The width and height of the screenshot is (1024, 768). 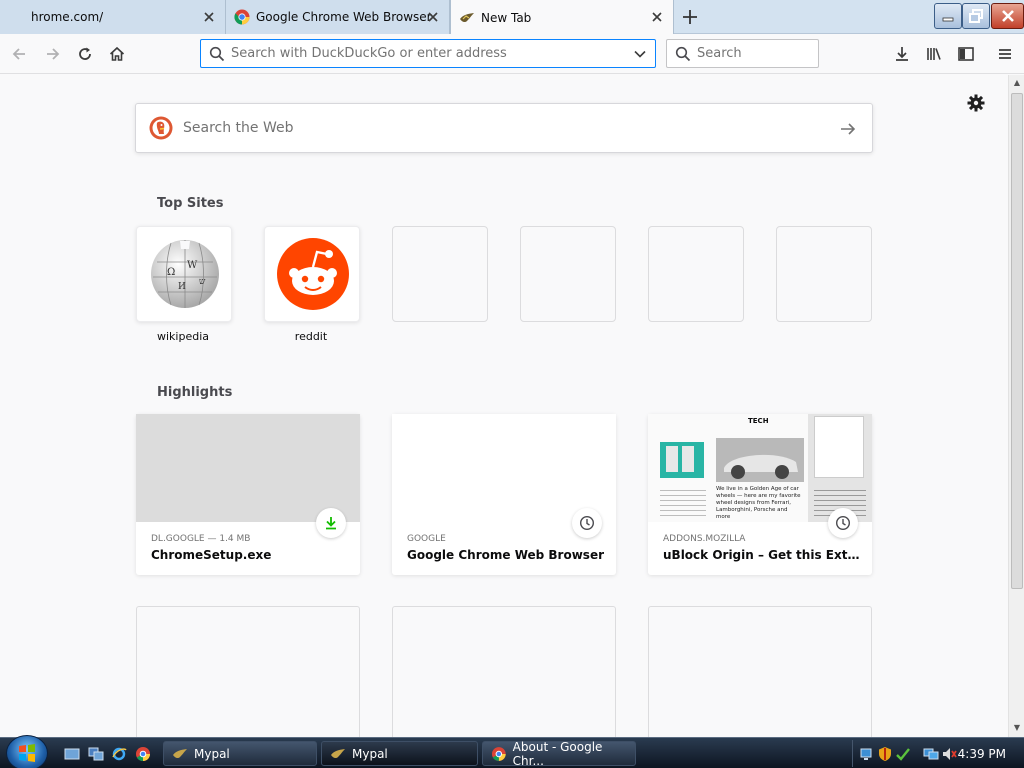 What do you see at coordinates (113, 17) in the screenshot?
I see `tab-chrome-com: hrome.com/` at bounding box center [113, 17].